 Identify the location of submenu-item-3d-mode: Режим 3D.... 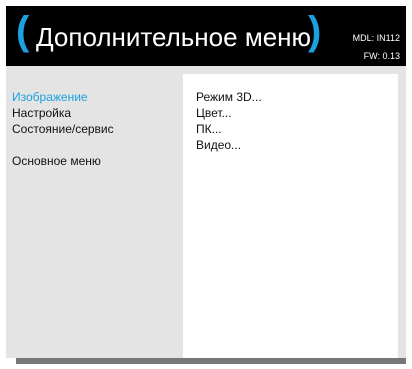
(229, 97).